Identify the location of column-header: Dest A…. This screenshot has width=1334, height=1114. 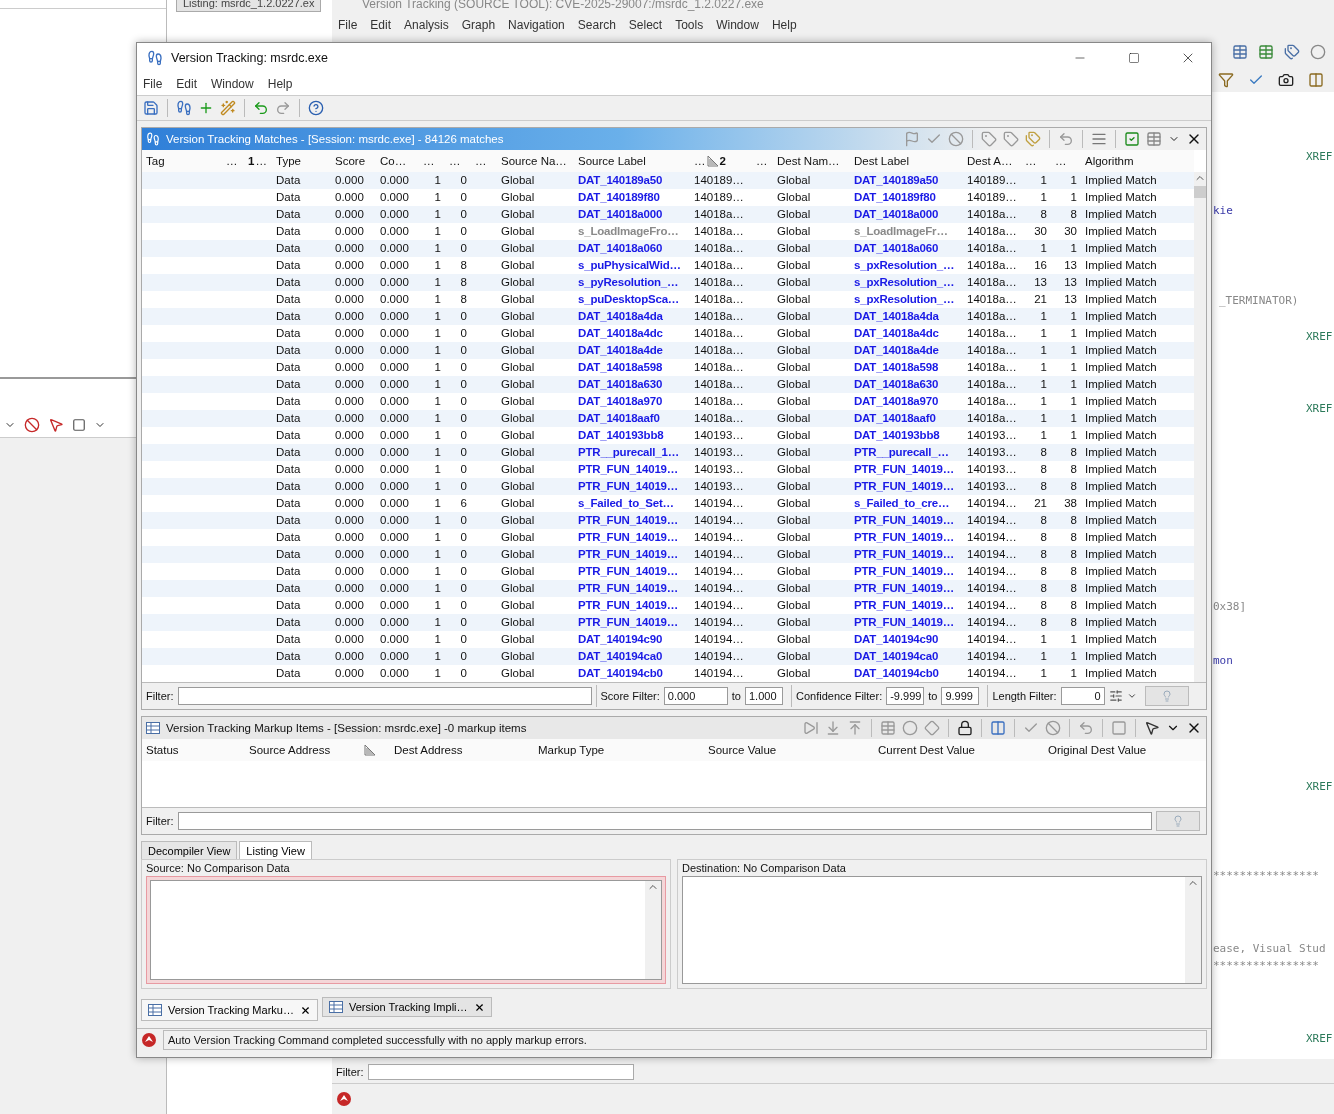
(992, 161).